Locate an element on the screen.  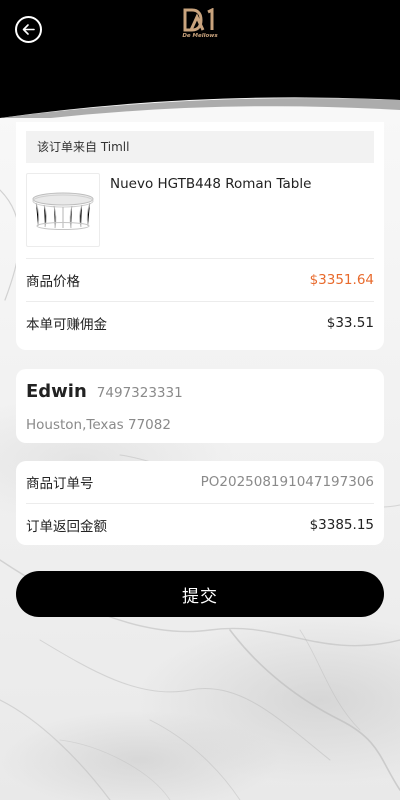
price-row: 商品价格 $3351.64 is located at coordinates (200, 279).